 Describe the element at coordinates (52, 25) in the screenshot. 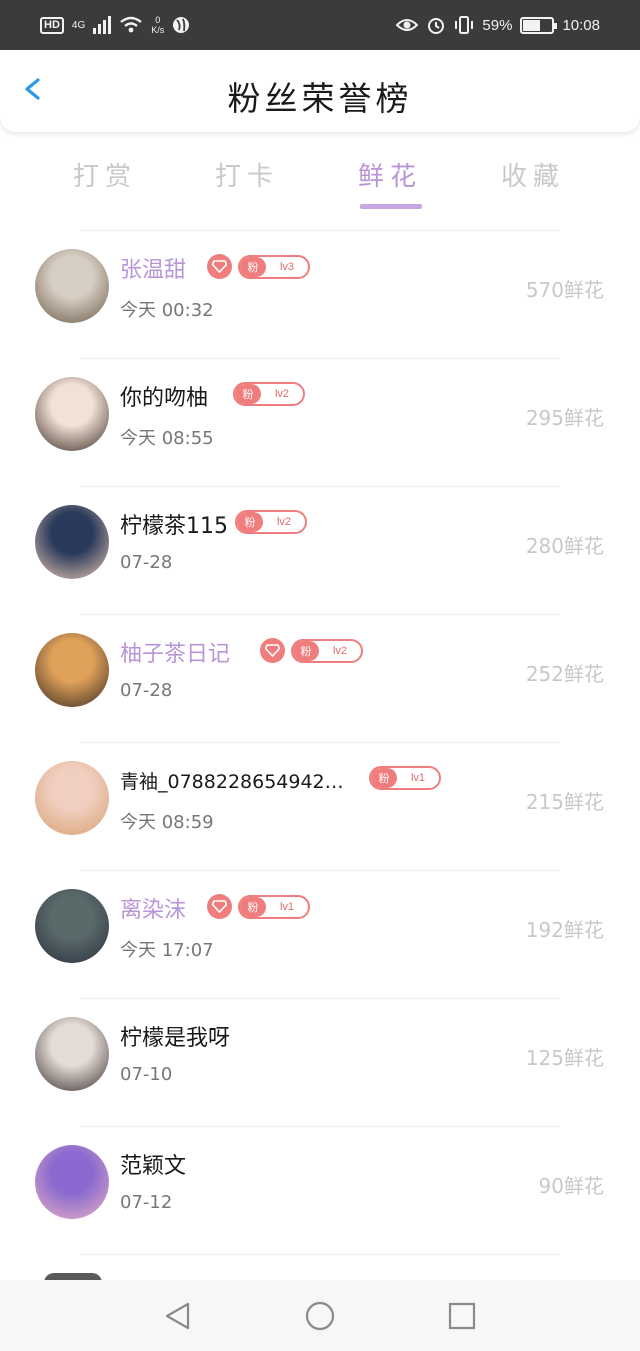

I see `hd-icon: HD` at that location.